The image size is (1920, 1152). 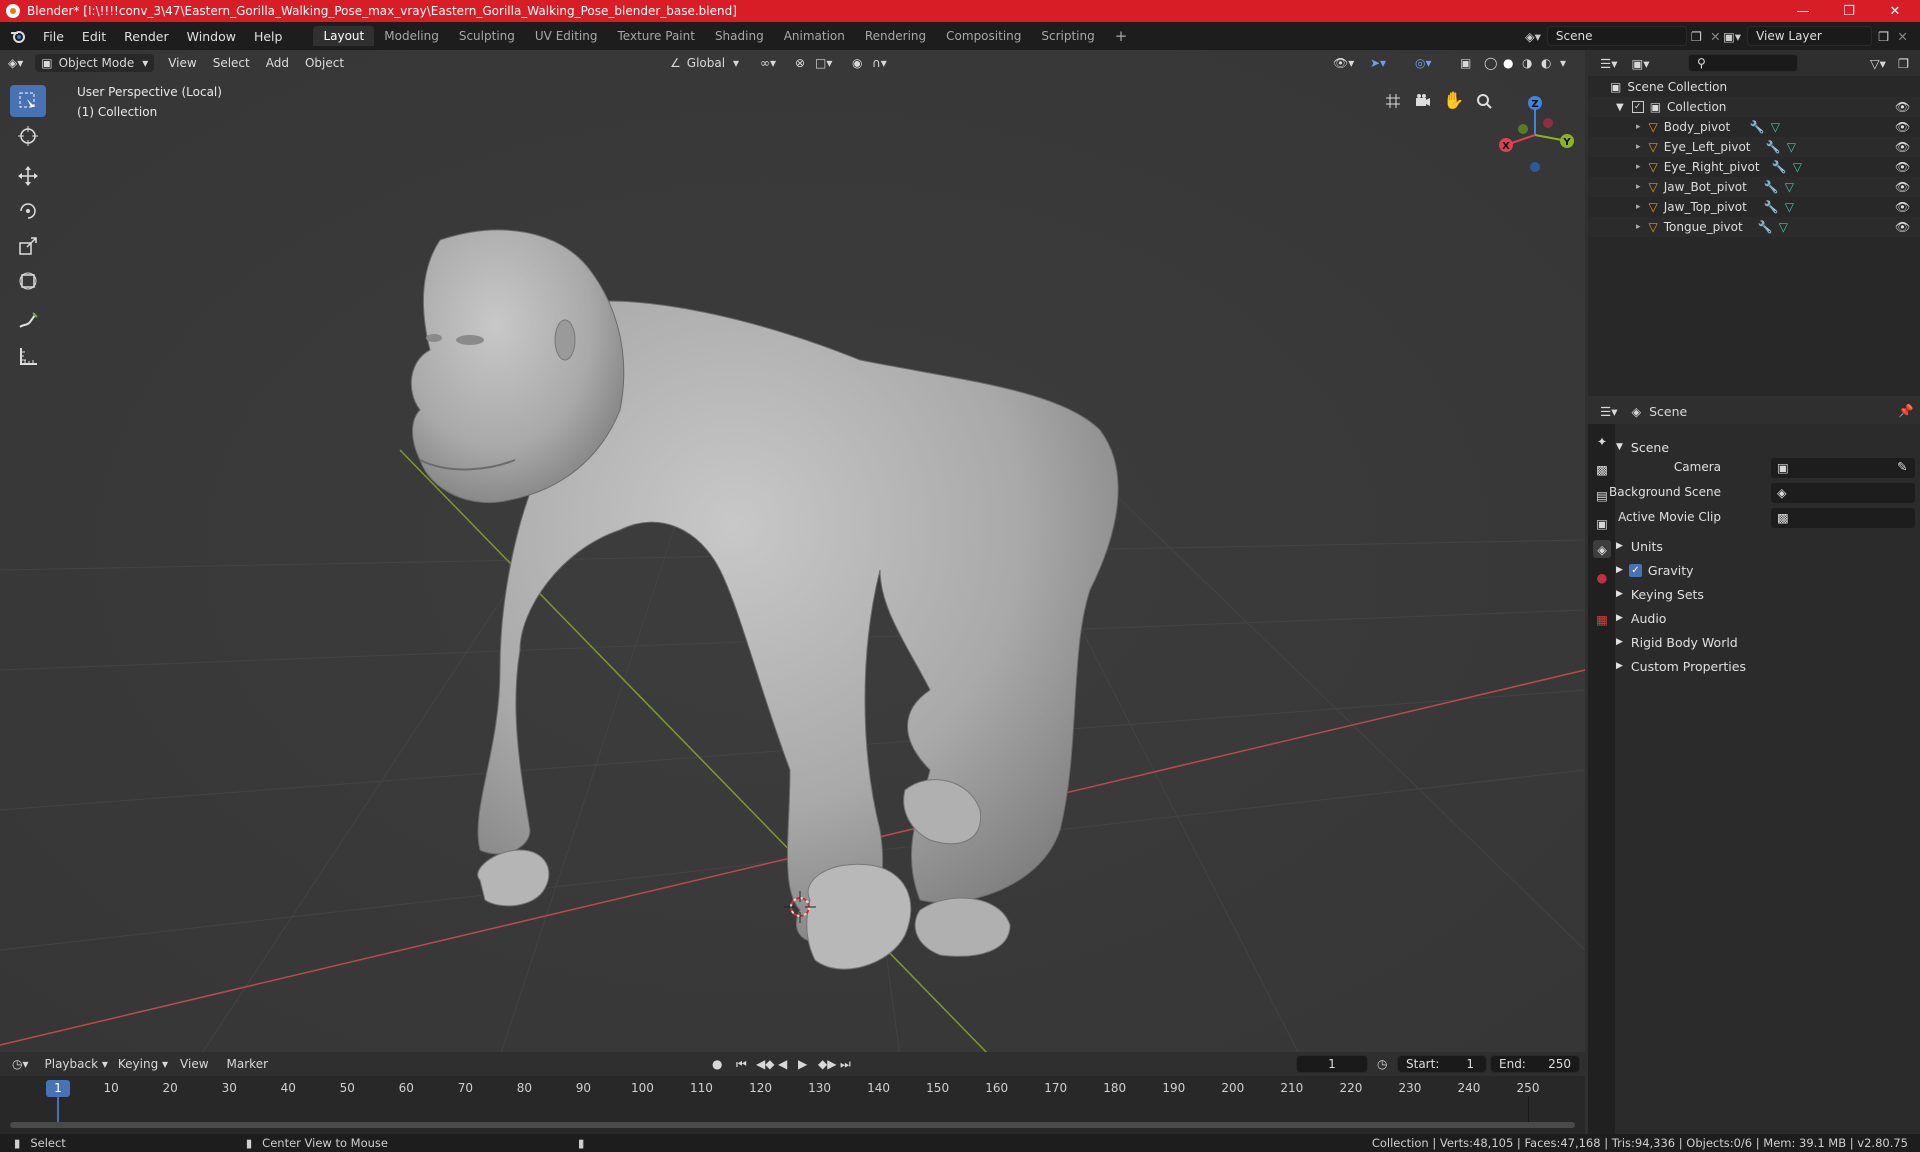 What do you see at coordinates (76, 1064) in the screenshot?
I see `playback-menu: Playback ▾` at bounding box center [76, 1064].